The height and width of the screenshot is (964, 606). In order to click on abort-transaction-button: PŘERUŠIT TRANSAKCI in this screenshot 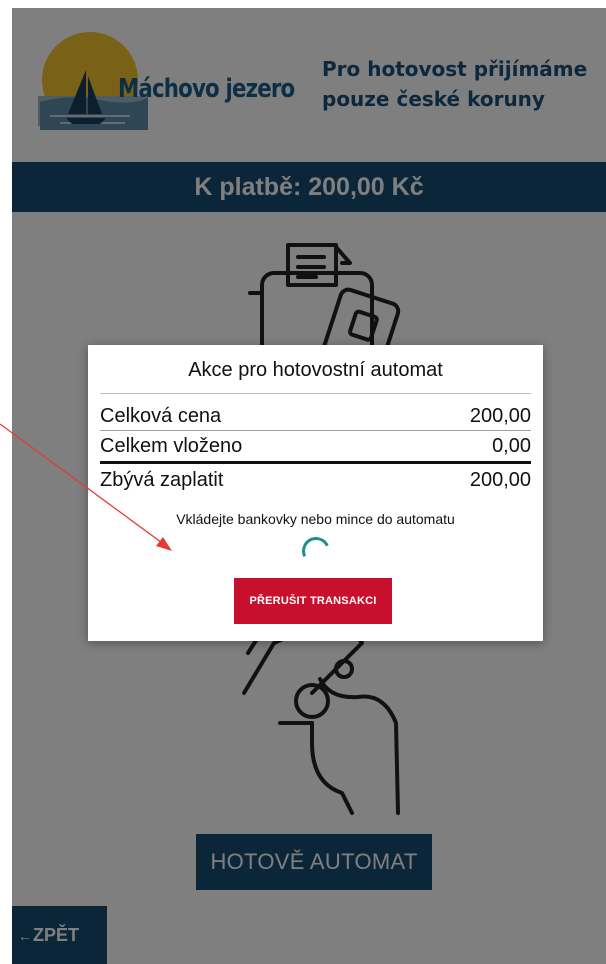, I will do `click(313, 601)`.